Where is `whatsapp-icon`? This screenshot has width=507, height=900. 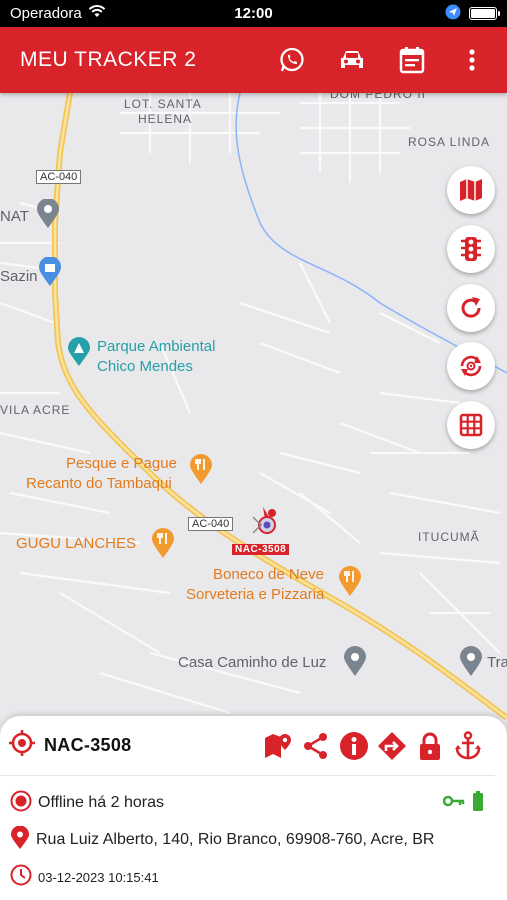
whatsapp-icon is located at coordinates (292, 60).